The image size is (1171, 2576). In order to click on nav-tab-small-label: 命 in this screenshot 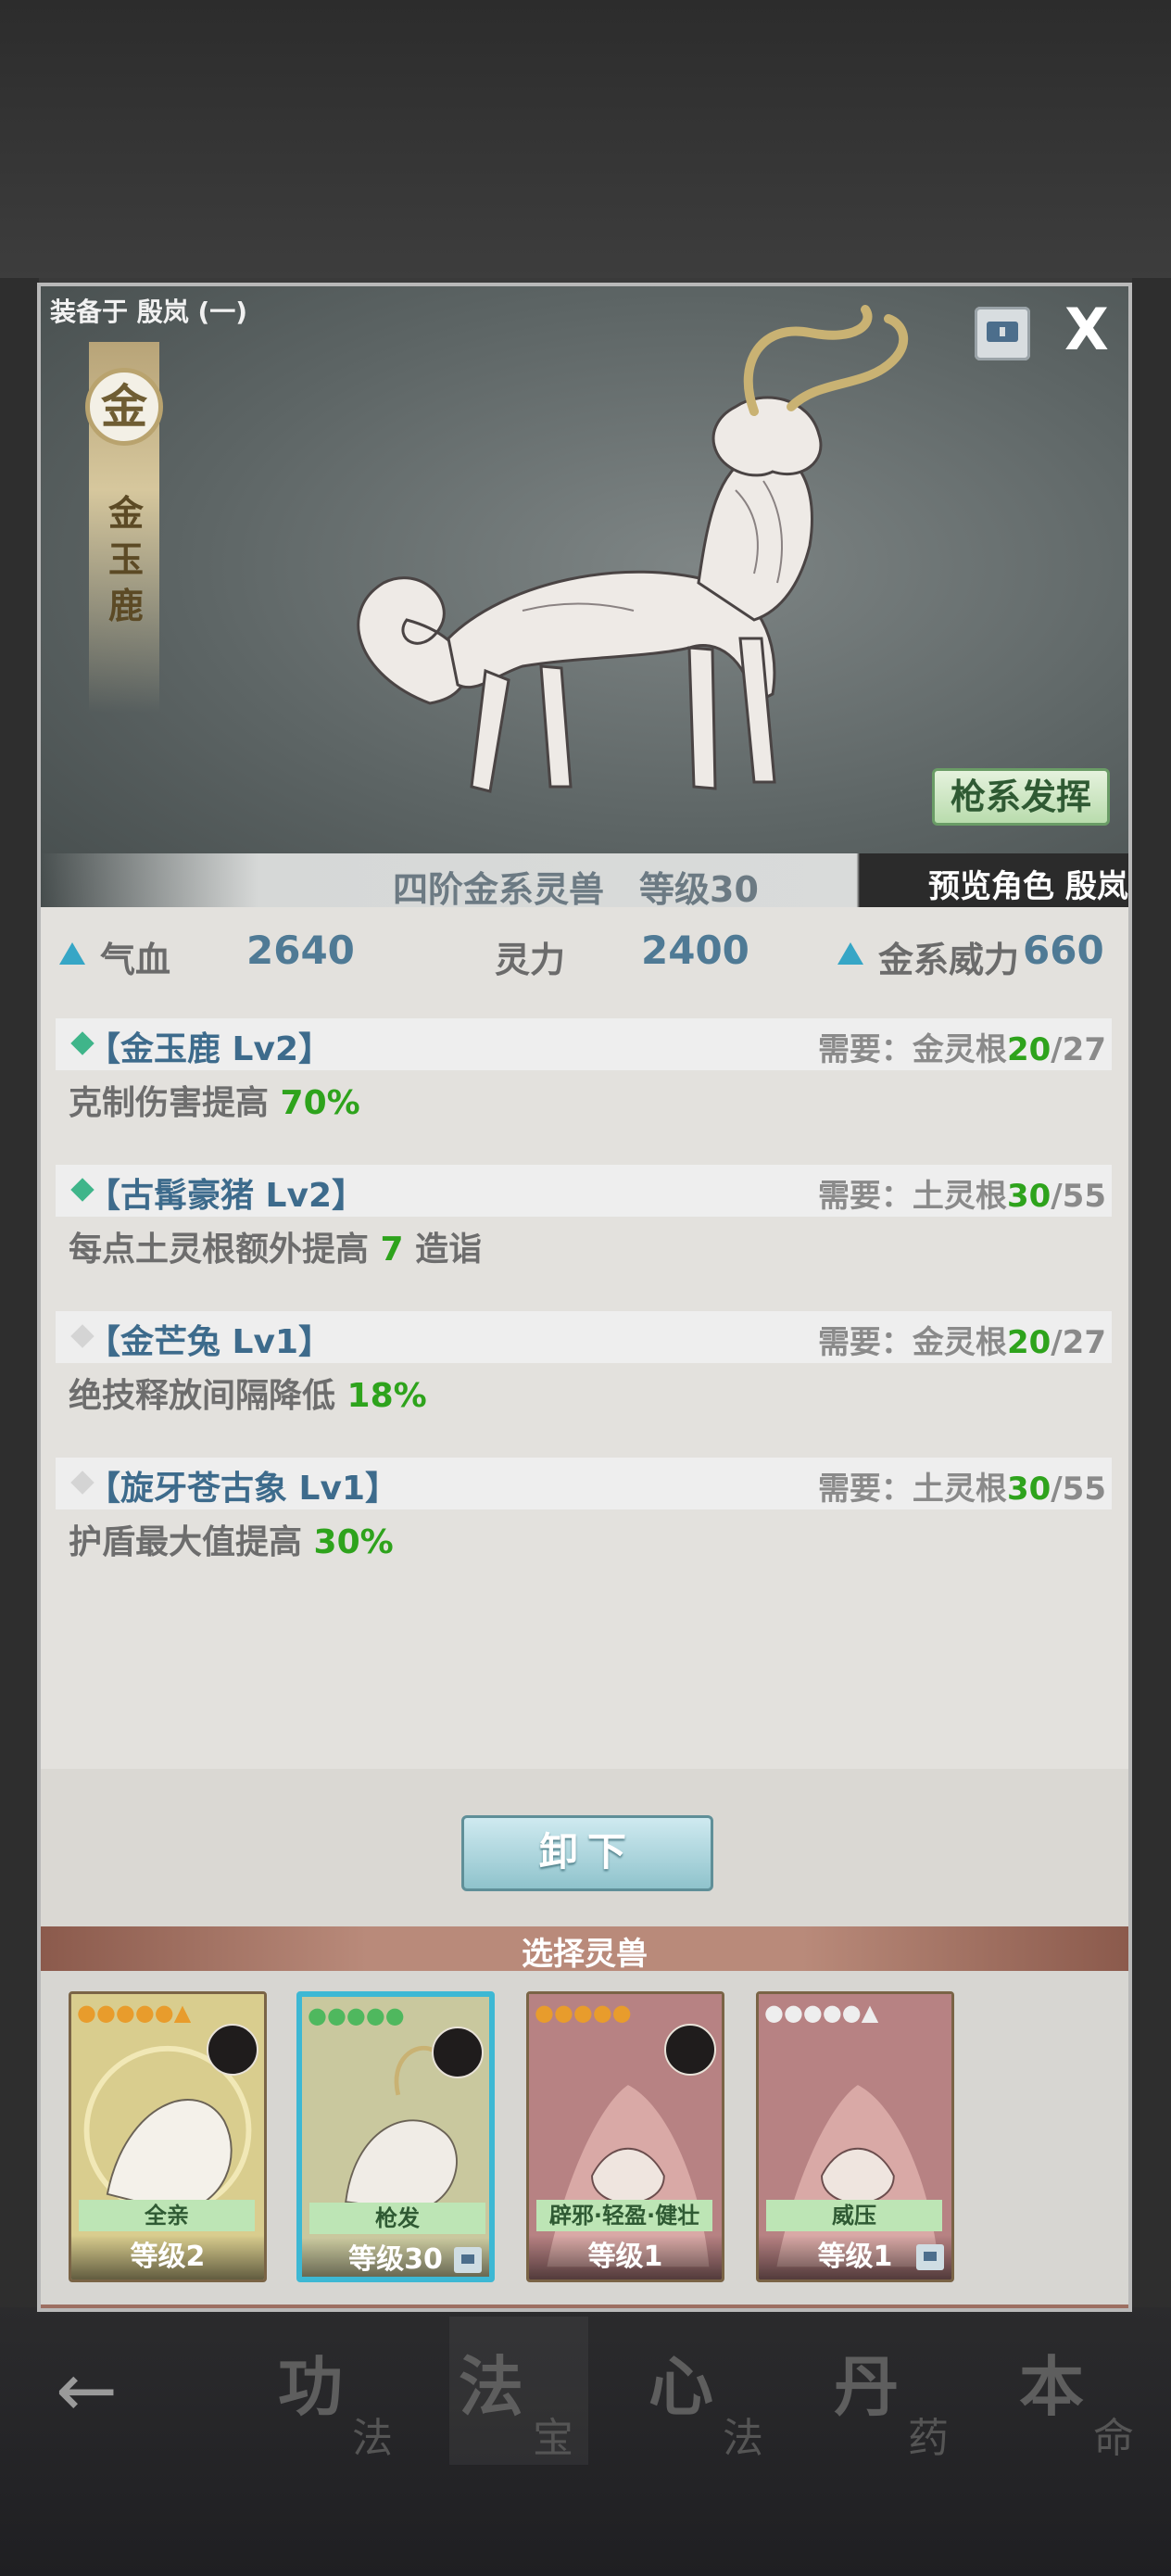, I will do `click(1114, 2438)`.